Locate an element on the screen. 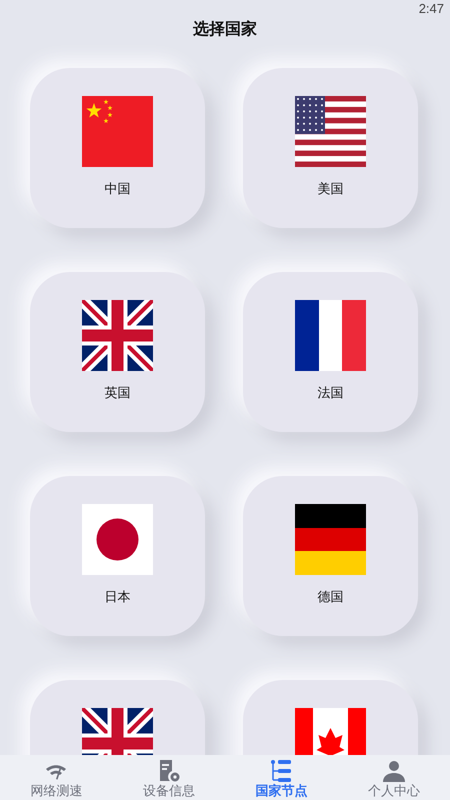 The height and width of the screenshot is (800, 450). country-name: 日本 is located at coordinates (117, 597).